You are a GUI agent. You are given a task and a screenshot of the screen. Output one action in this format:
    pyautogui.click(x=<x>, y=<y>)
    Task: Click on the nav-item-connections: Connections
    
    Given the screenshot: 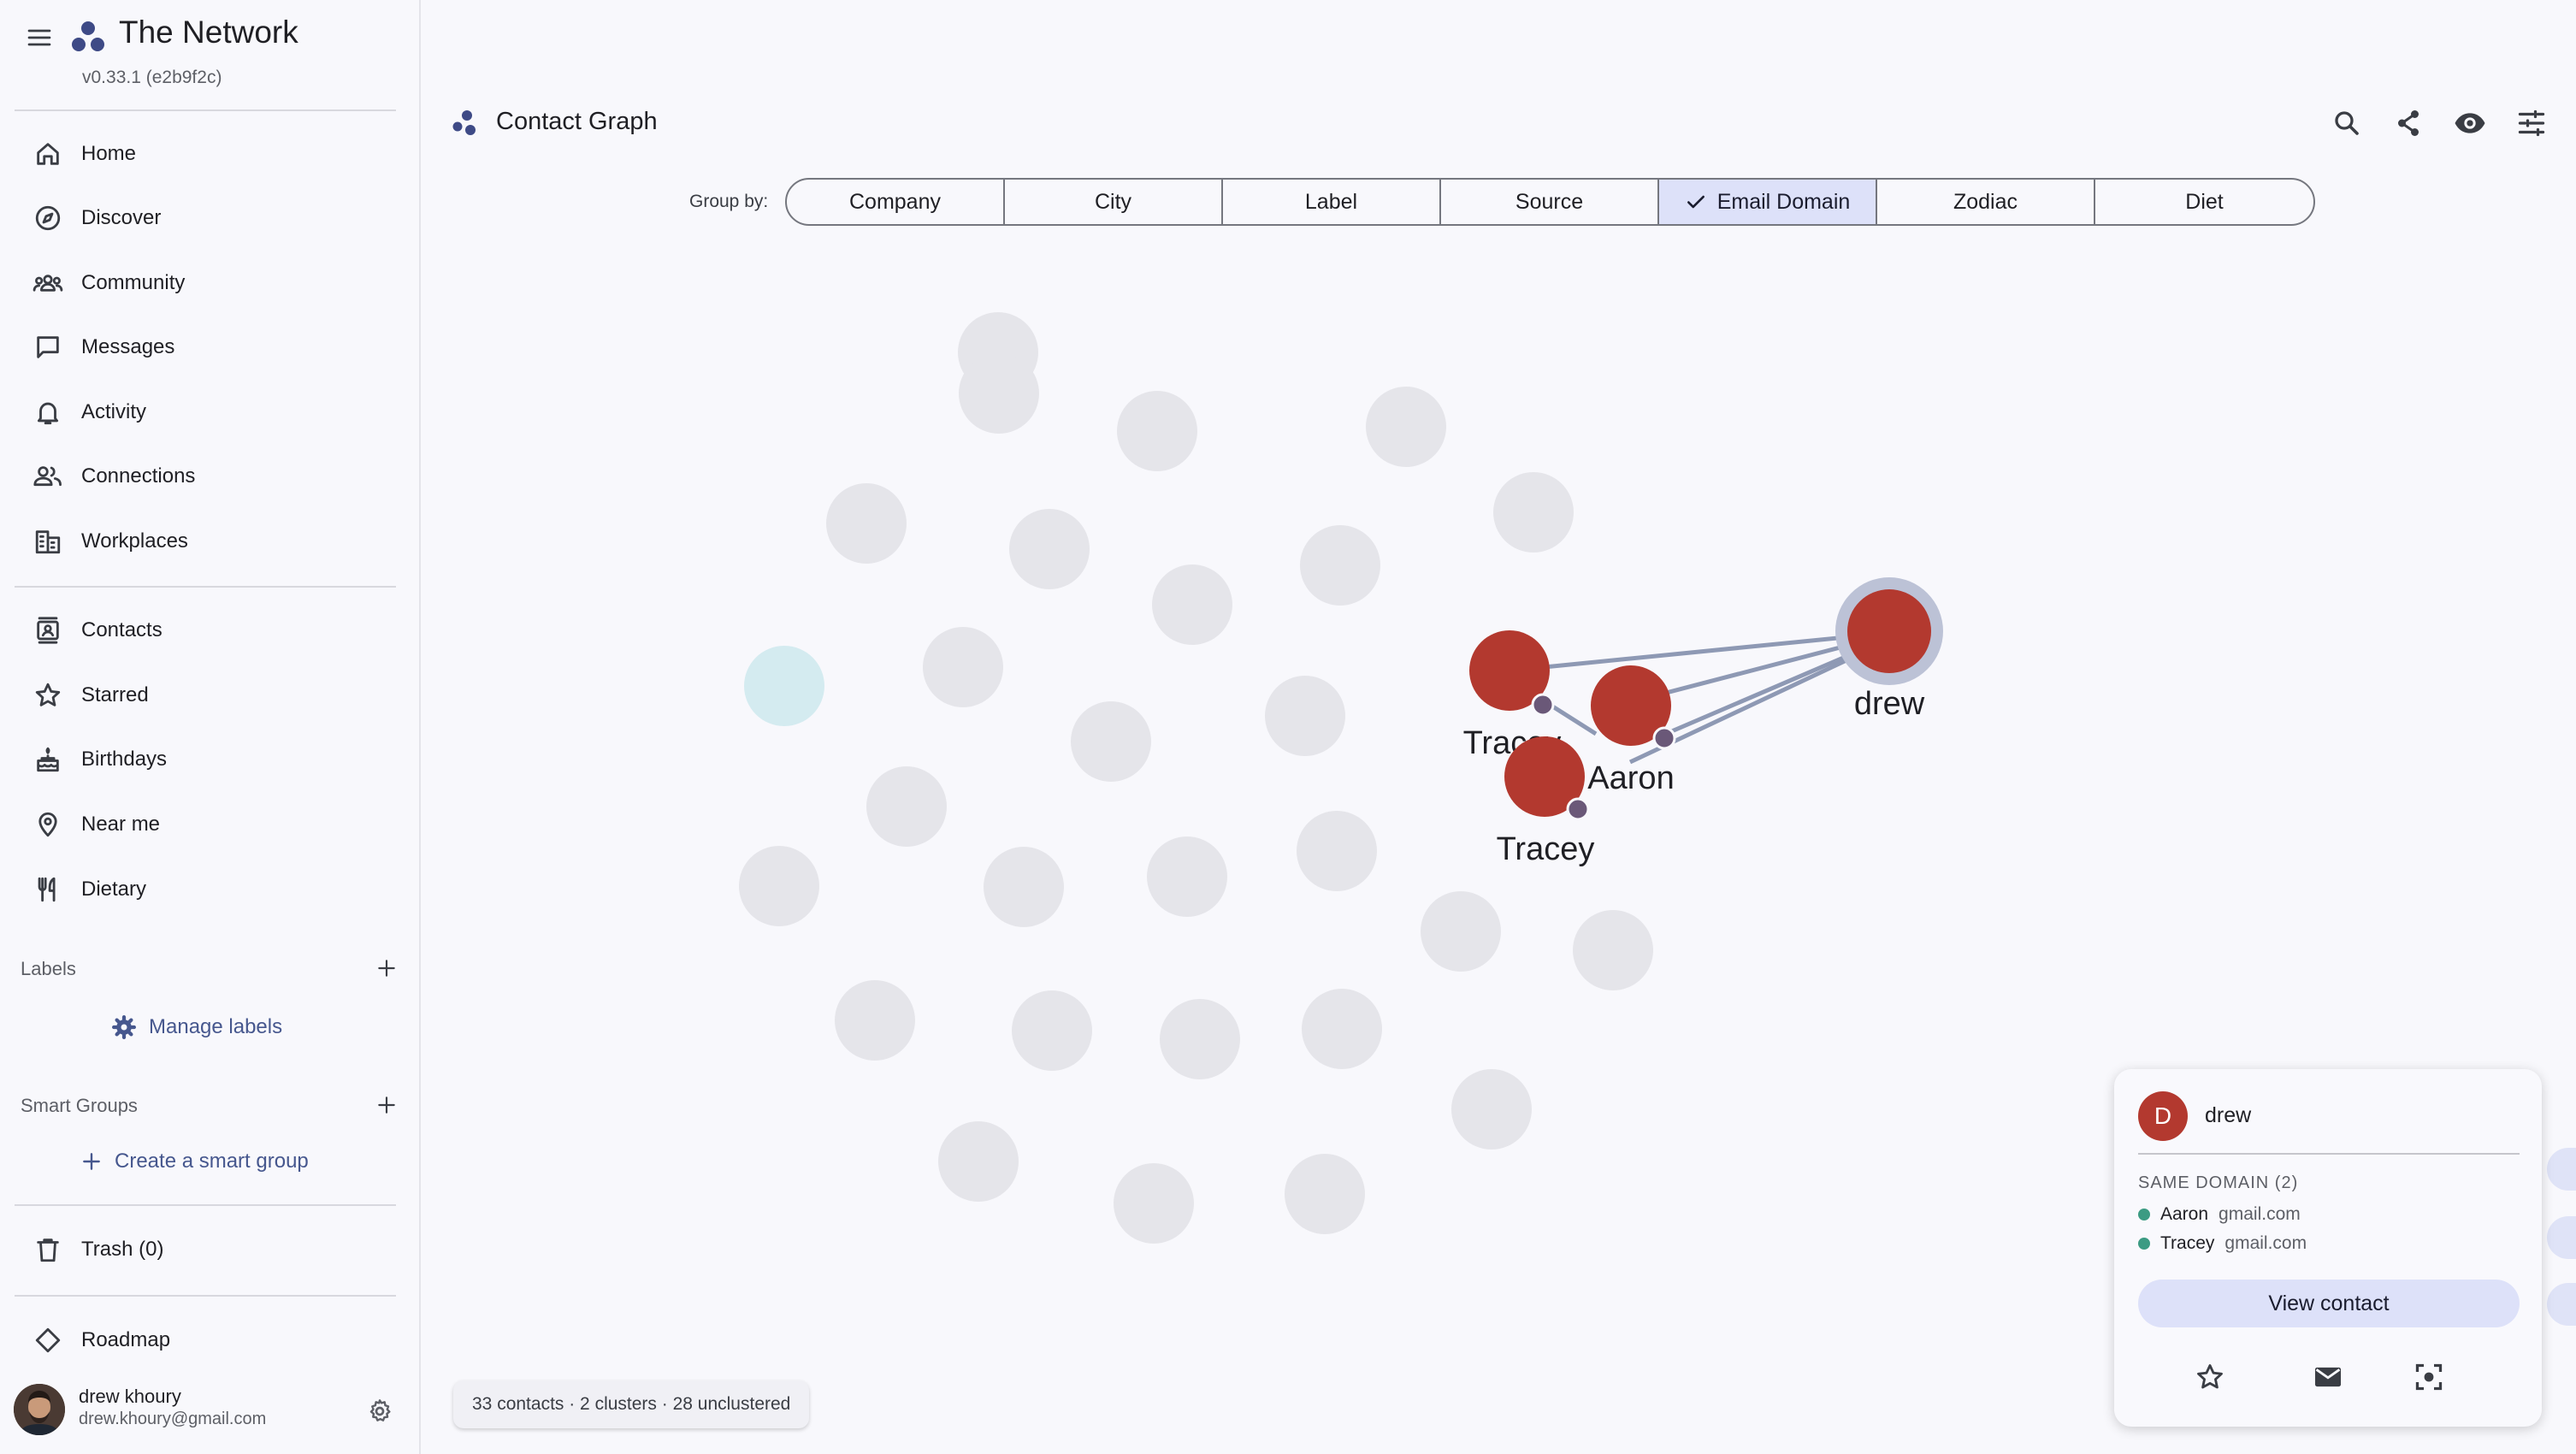 What is the action you would take?
    pyautogui.click(x=205, y=476)
    